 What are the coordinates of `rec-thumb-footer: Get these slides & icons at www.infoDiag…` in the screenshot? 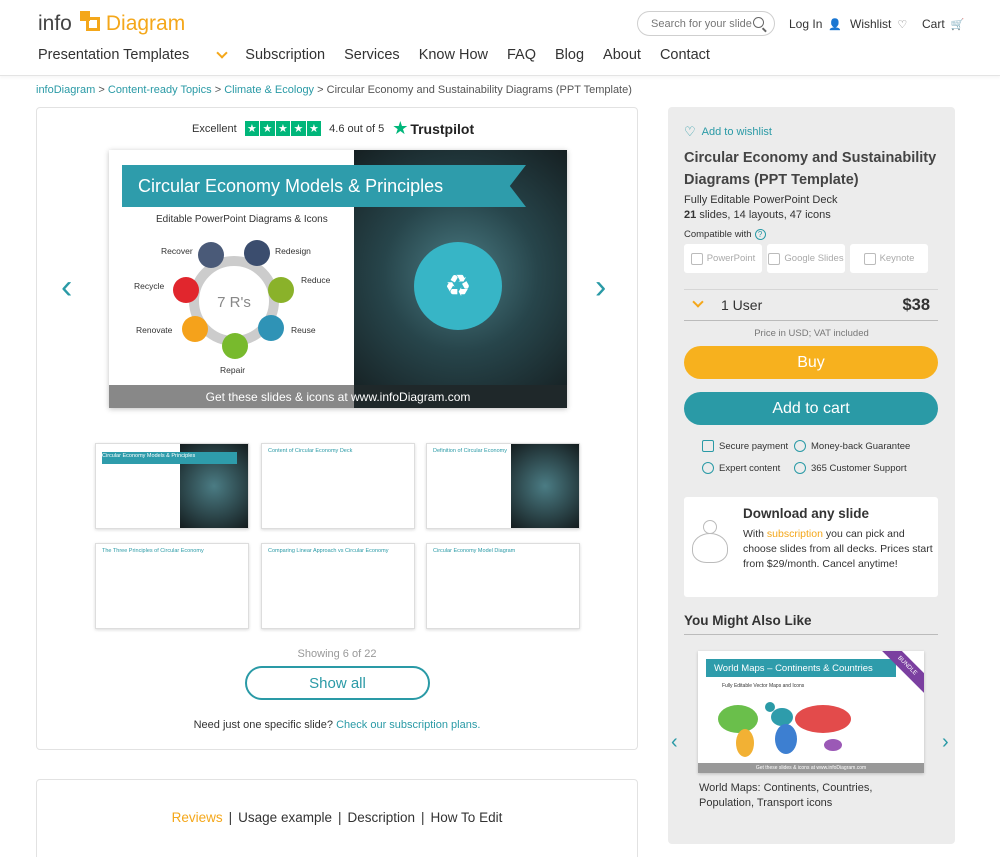 It's located at (811, 768).